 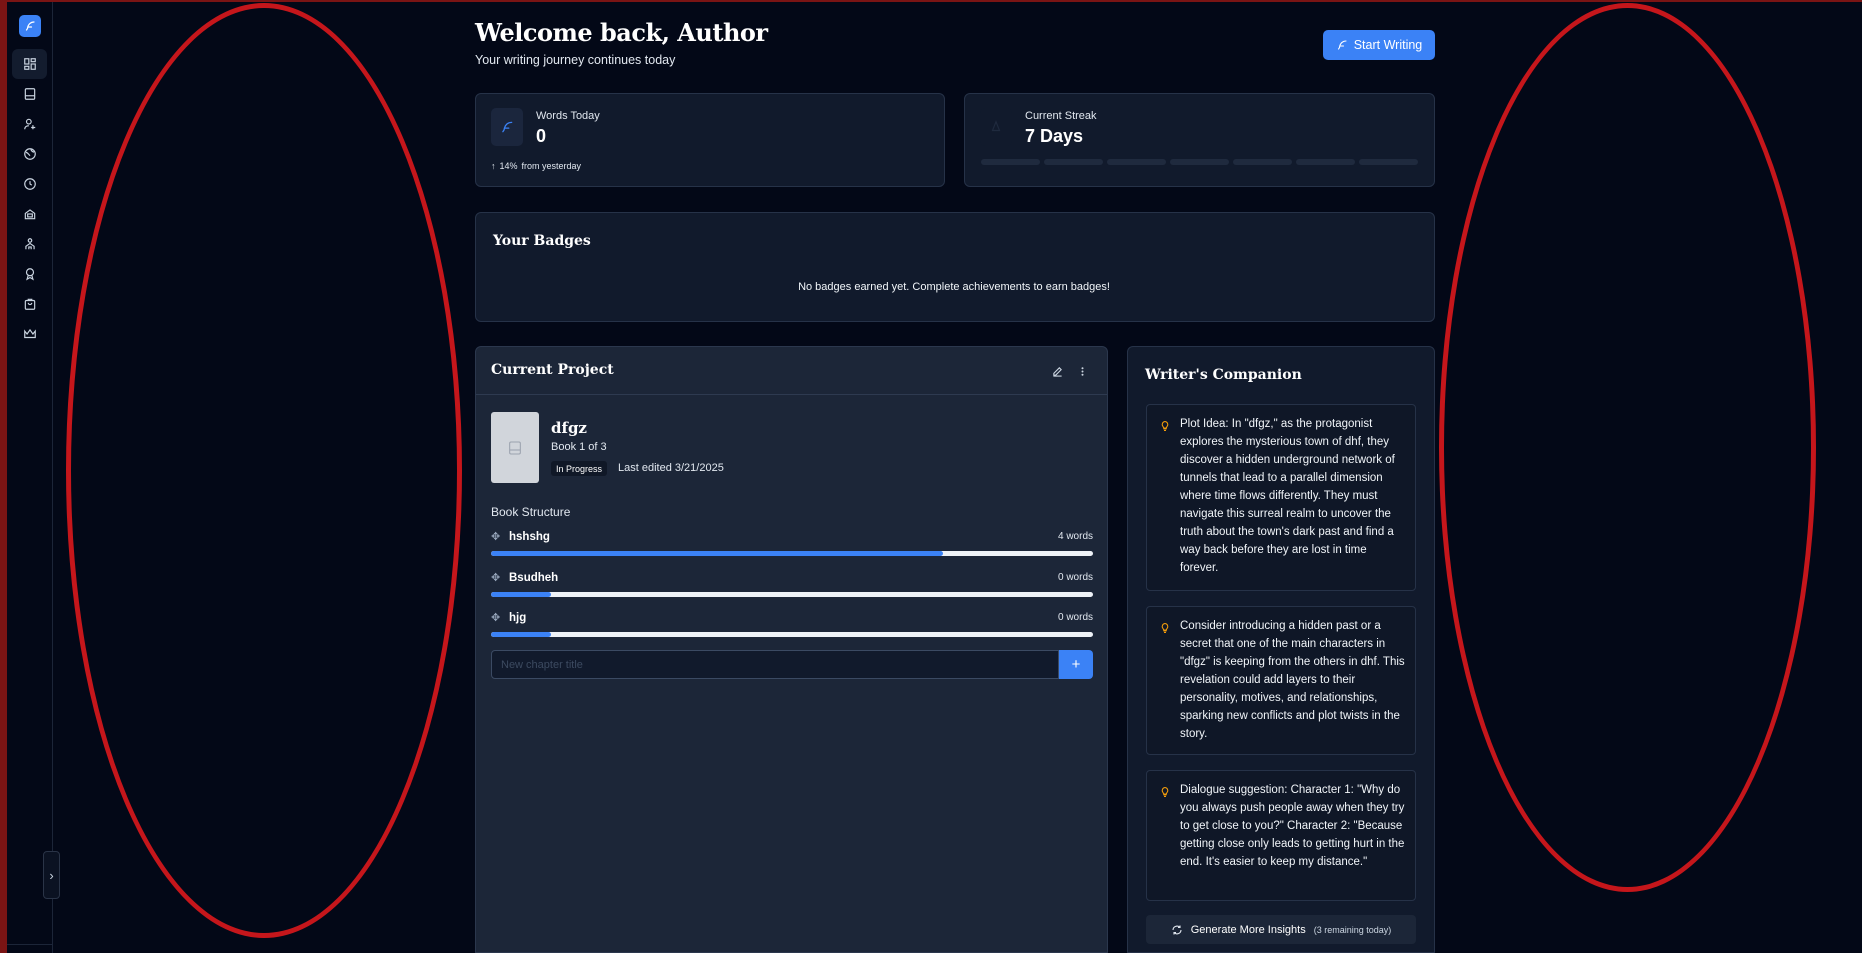 I want to click on status-badge: In Progress, so click(x=579, y=468).